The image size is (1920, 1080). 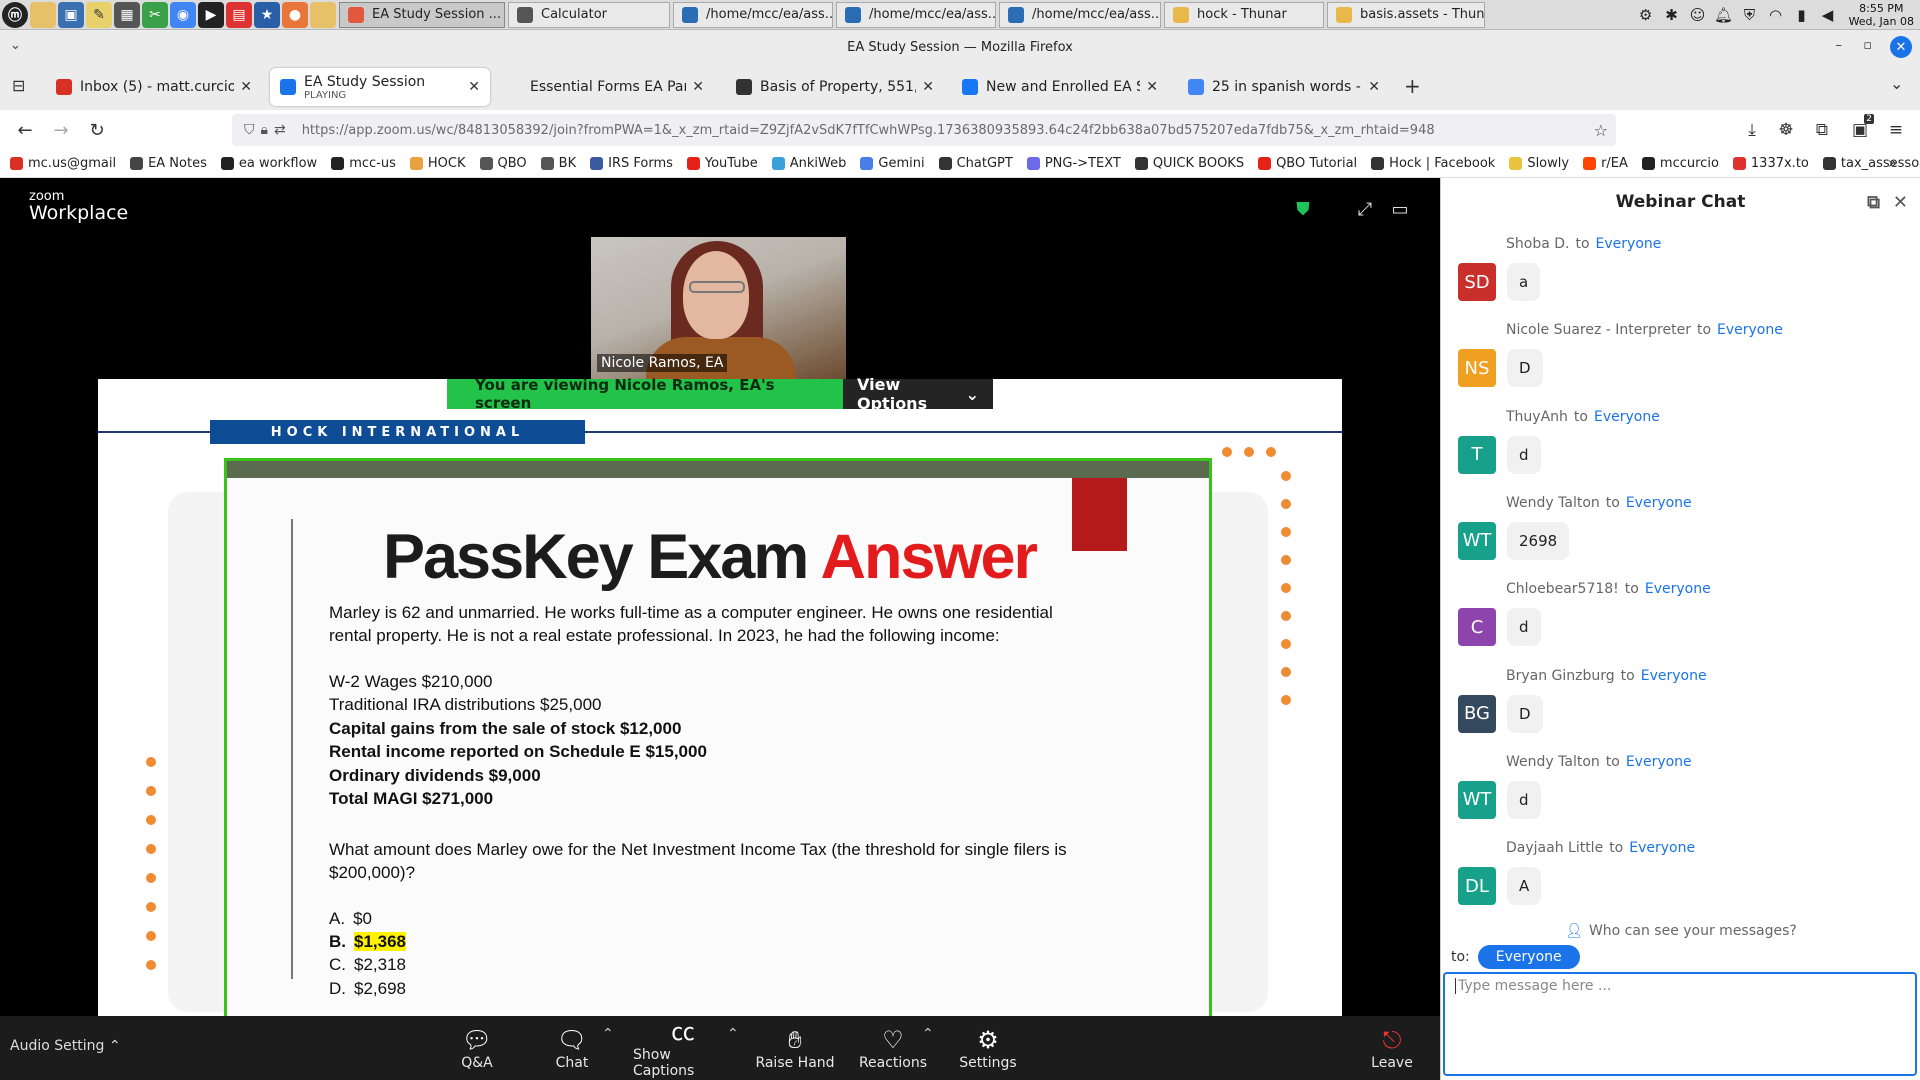 I want to click on back-icon: ←, so click(x=25, y=130).